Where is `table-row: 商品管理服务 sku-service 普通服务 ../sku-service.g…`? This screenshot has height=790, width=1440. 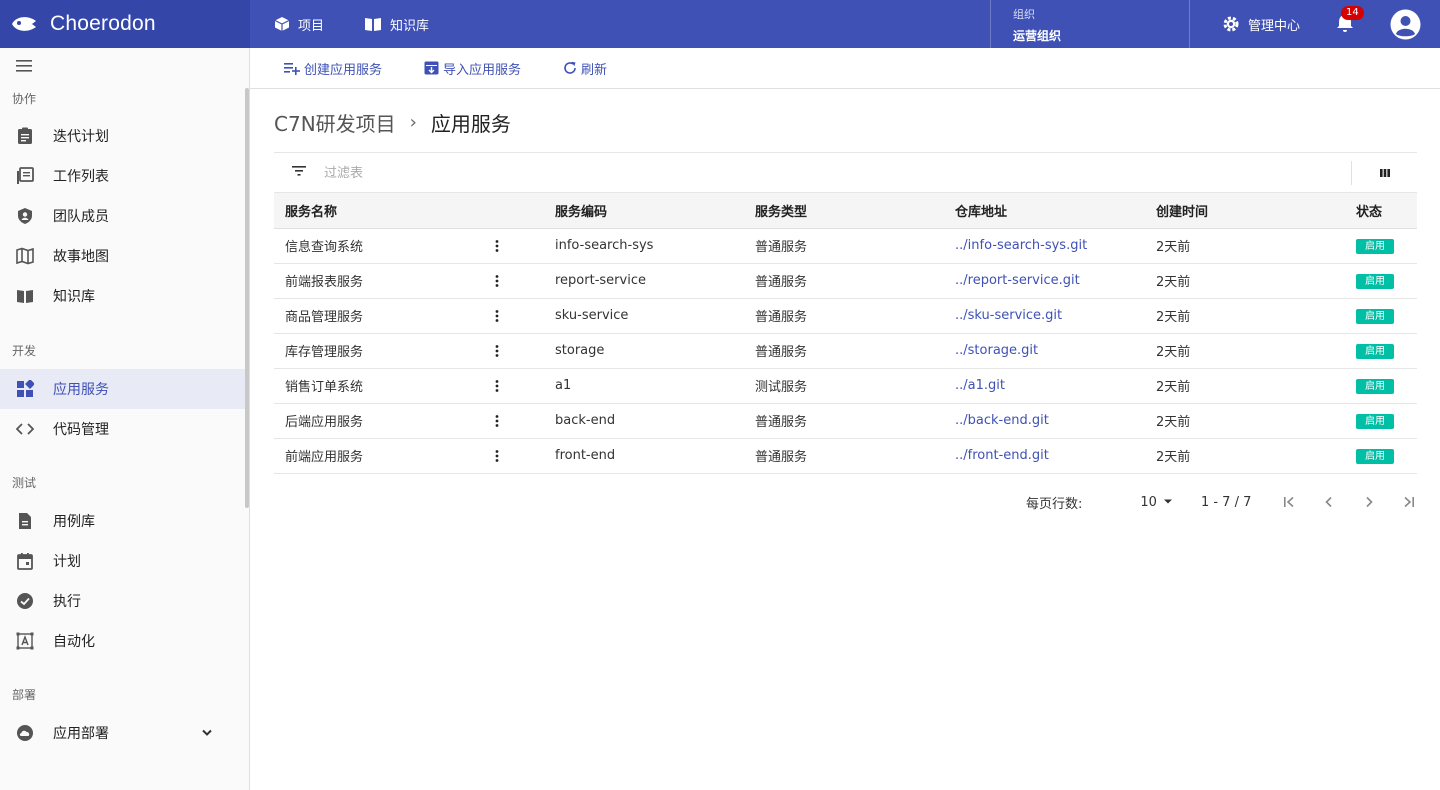 table-row: 商品管理服务 sku-service 普通服务 ../sku-service.g… is located at coordinates (845, 316).